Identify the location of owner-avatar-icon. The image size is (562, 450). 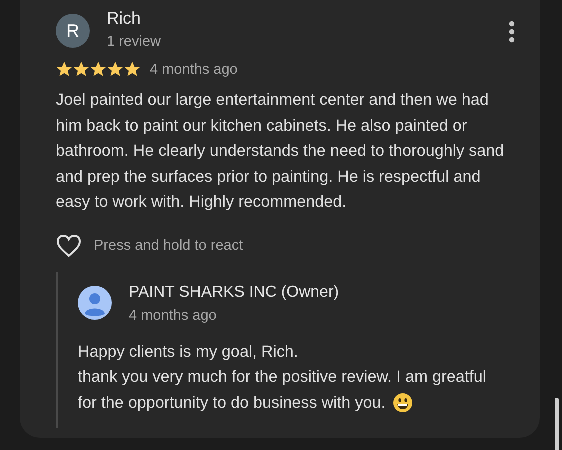
(95, 303).